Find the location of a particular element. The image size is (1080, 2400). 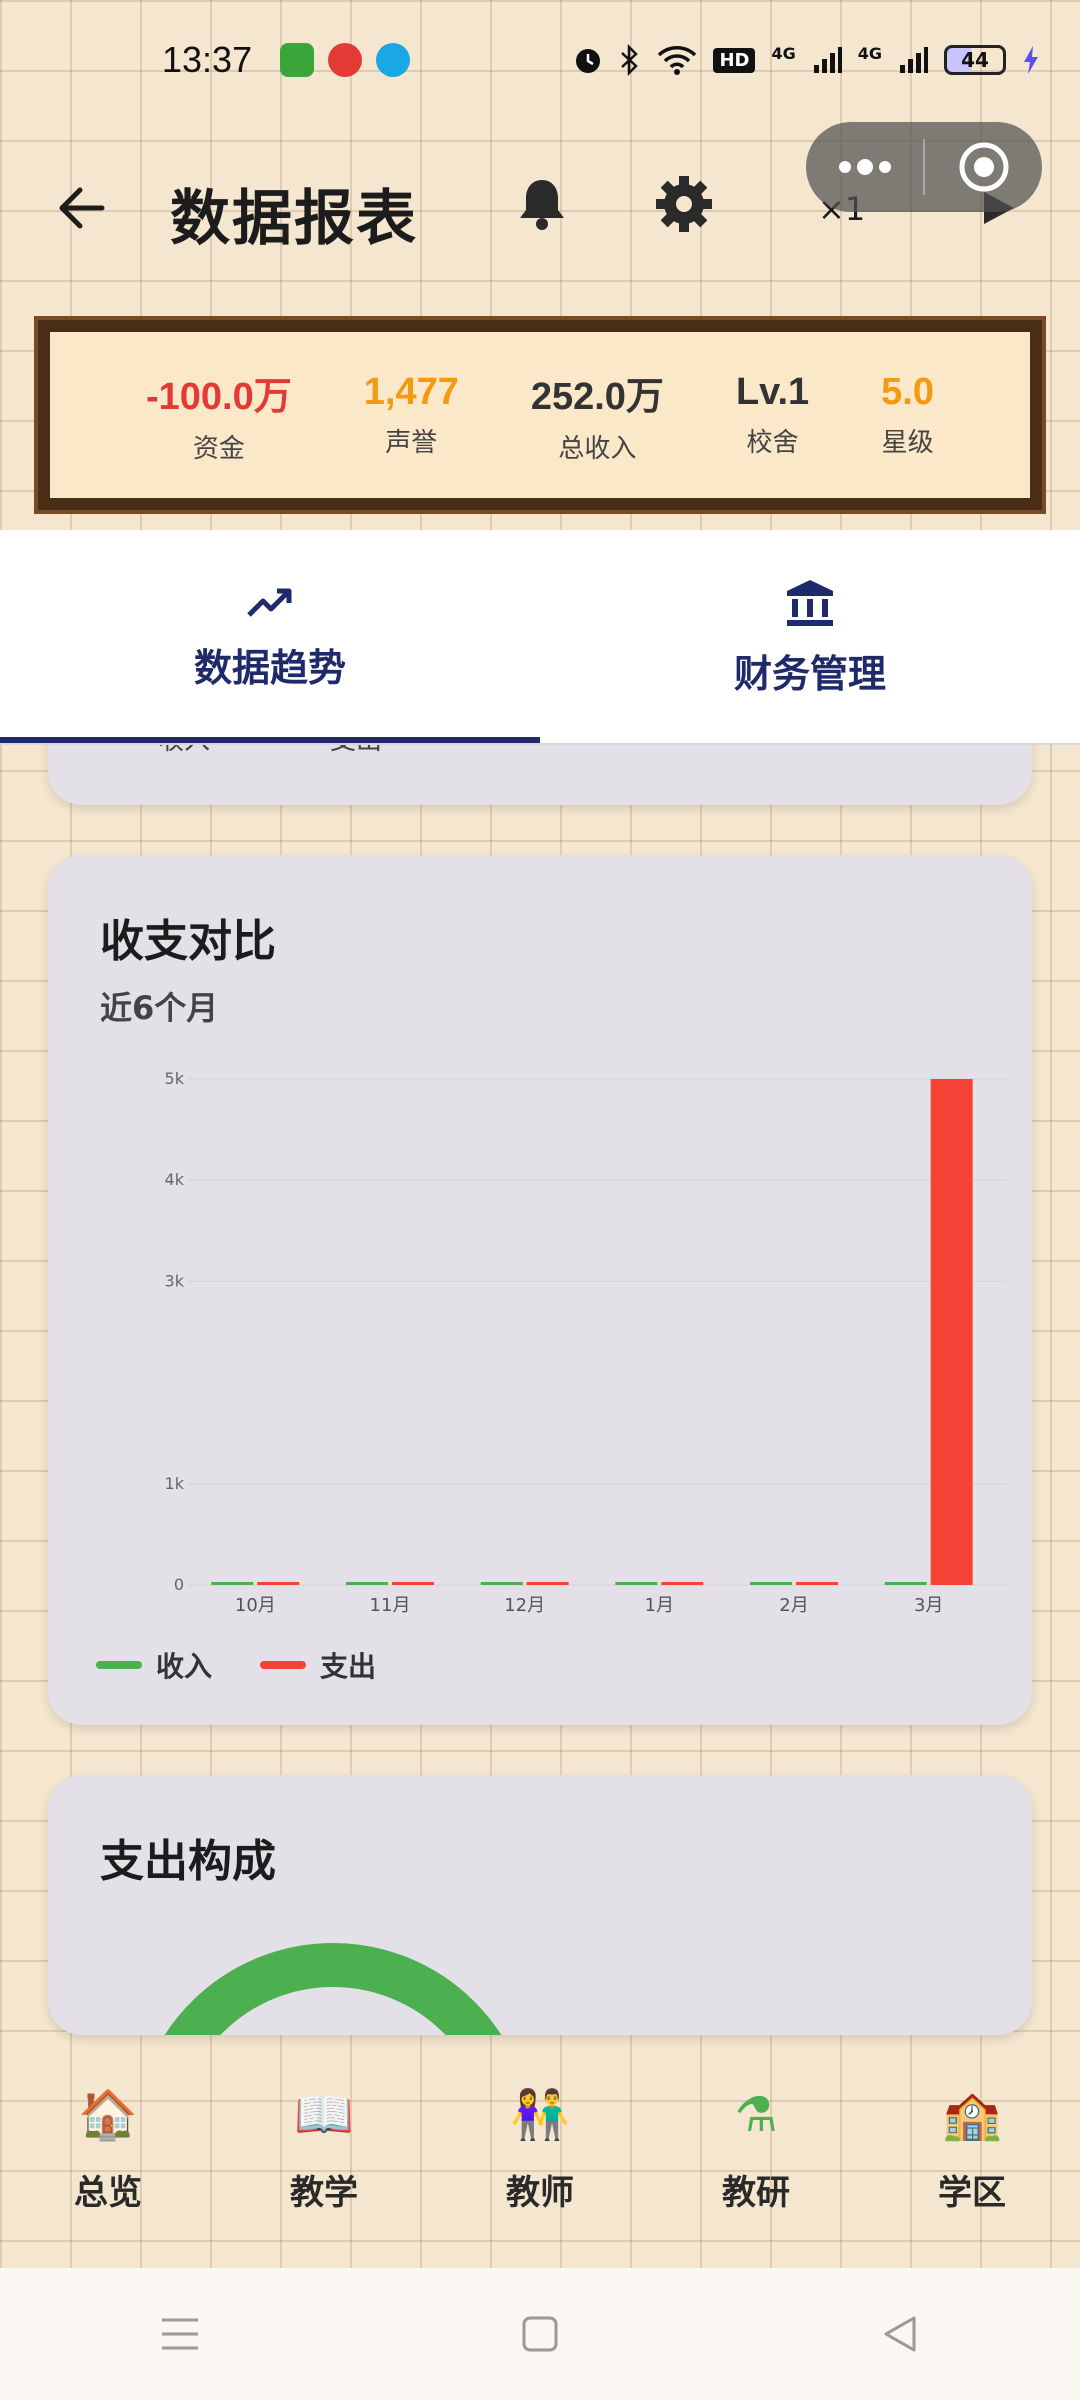

close-miniprogram-button is located at coordinates (983, 167).